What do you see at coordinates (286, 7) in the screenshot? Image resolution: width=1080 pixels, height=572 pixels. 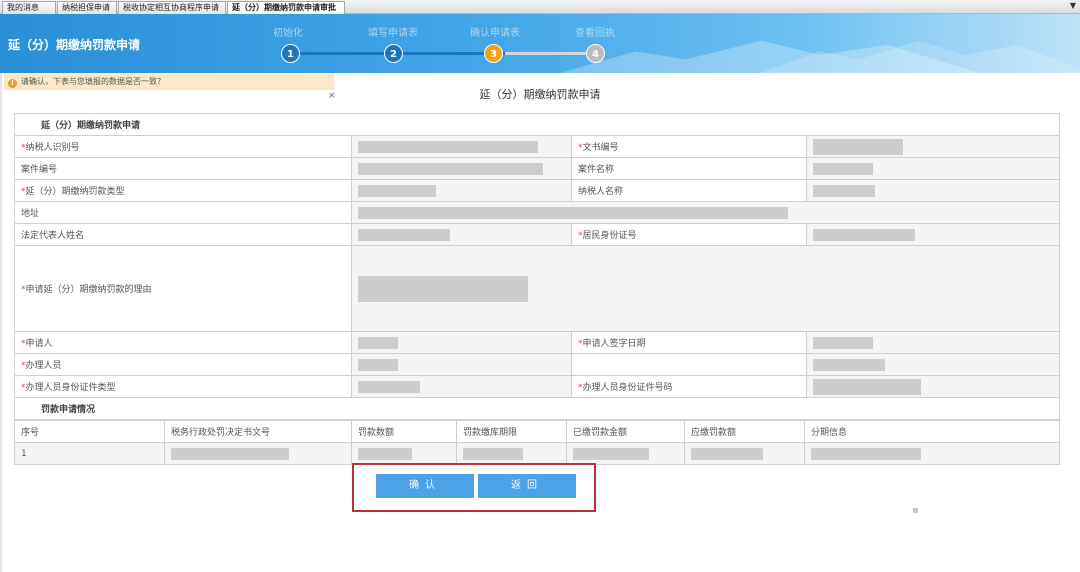 I see `tab-penalty-deferral: 延（分）期缴纳罚款申请审批` at bounding box center [286, 7].